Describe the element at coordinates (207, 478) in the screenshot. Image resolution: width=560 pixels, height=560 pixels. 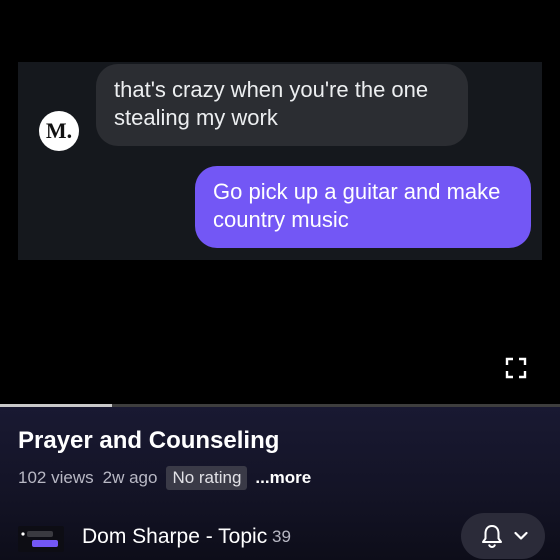
I see `rating-chip: No rating` at that location.